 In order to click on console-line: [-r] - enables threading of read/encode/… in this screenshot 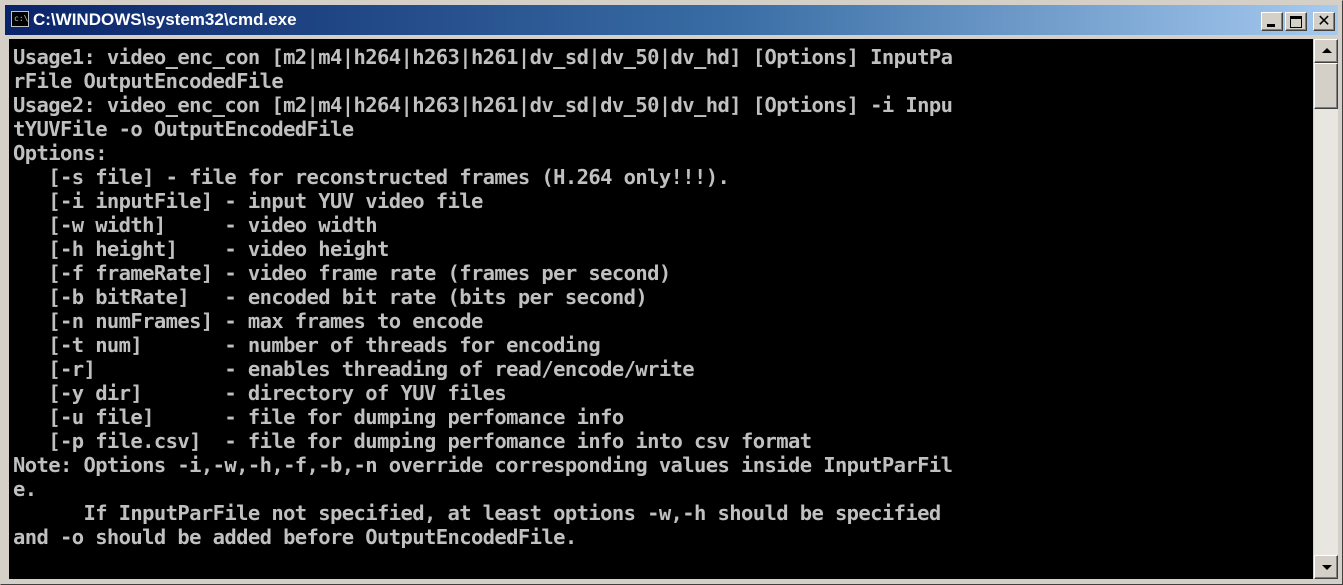, I will do `click(354, 369)`.